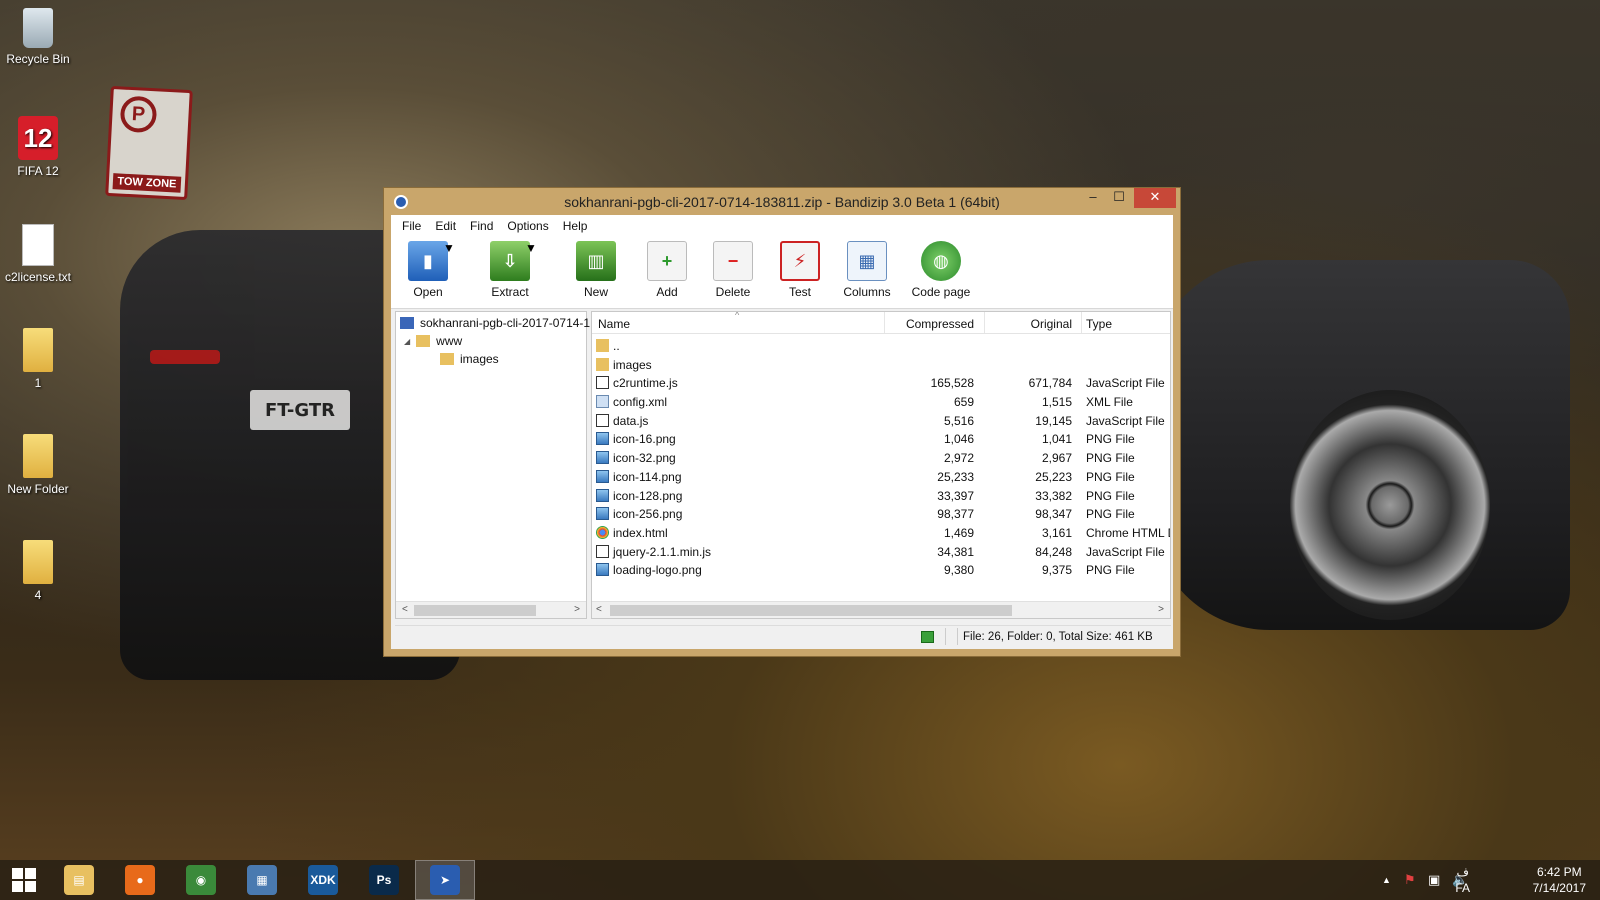 The image size is (1600, 900). I want to click on file-name: c2runtime.js, so click(645, 383).